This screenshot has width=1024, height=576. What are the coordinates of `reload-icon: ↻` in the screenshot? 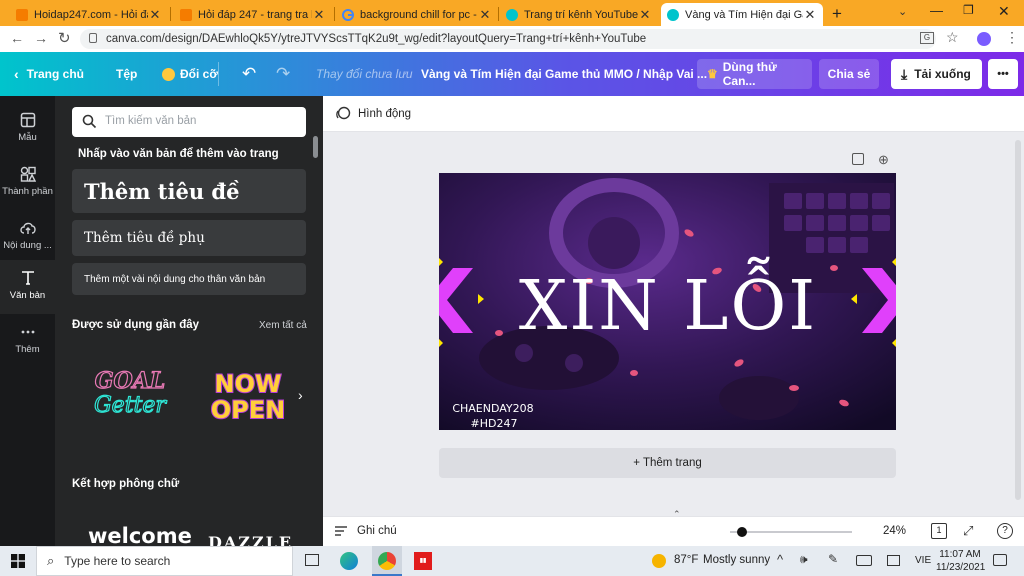 It's located at (64, 38).